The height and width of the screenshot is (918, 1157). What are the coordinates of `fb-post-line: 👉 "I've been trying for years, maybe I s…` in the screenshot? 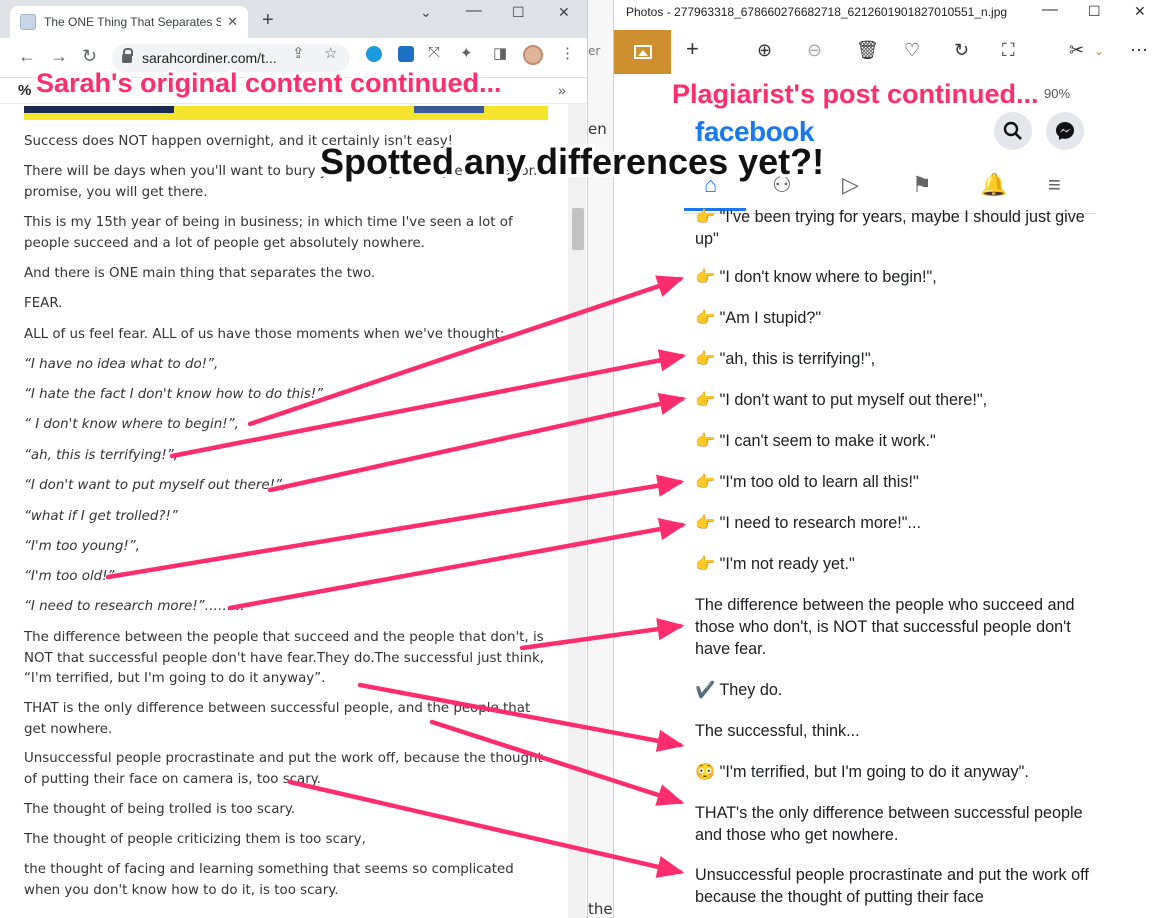 It's located at (890, 228).